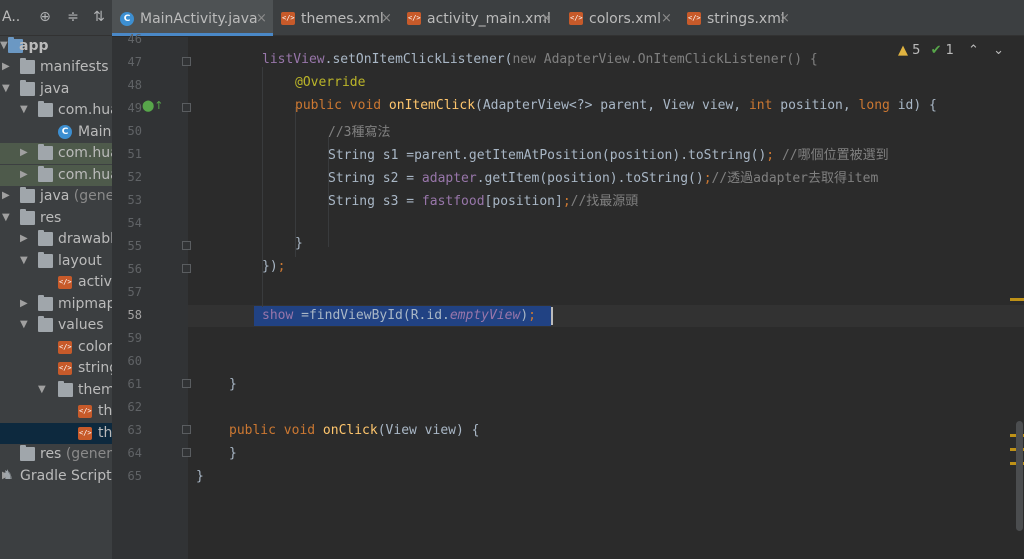 The height and width of the screenshot is (559, 1024). Describe the element at coordinates (620, 18) in the screenshot. I see `tab-colors-xml: colors.xml ×` at that location.